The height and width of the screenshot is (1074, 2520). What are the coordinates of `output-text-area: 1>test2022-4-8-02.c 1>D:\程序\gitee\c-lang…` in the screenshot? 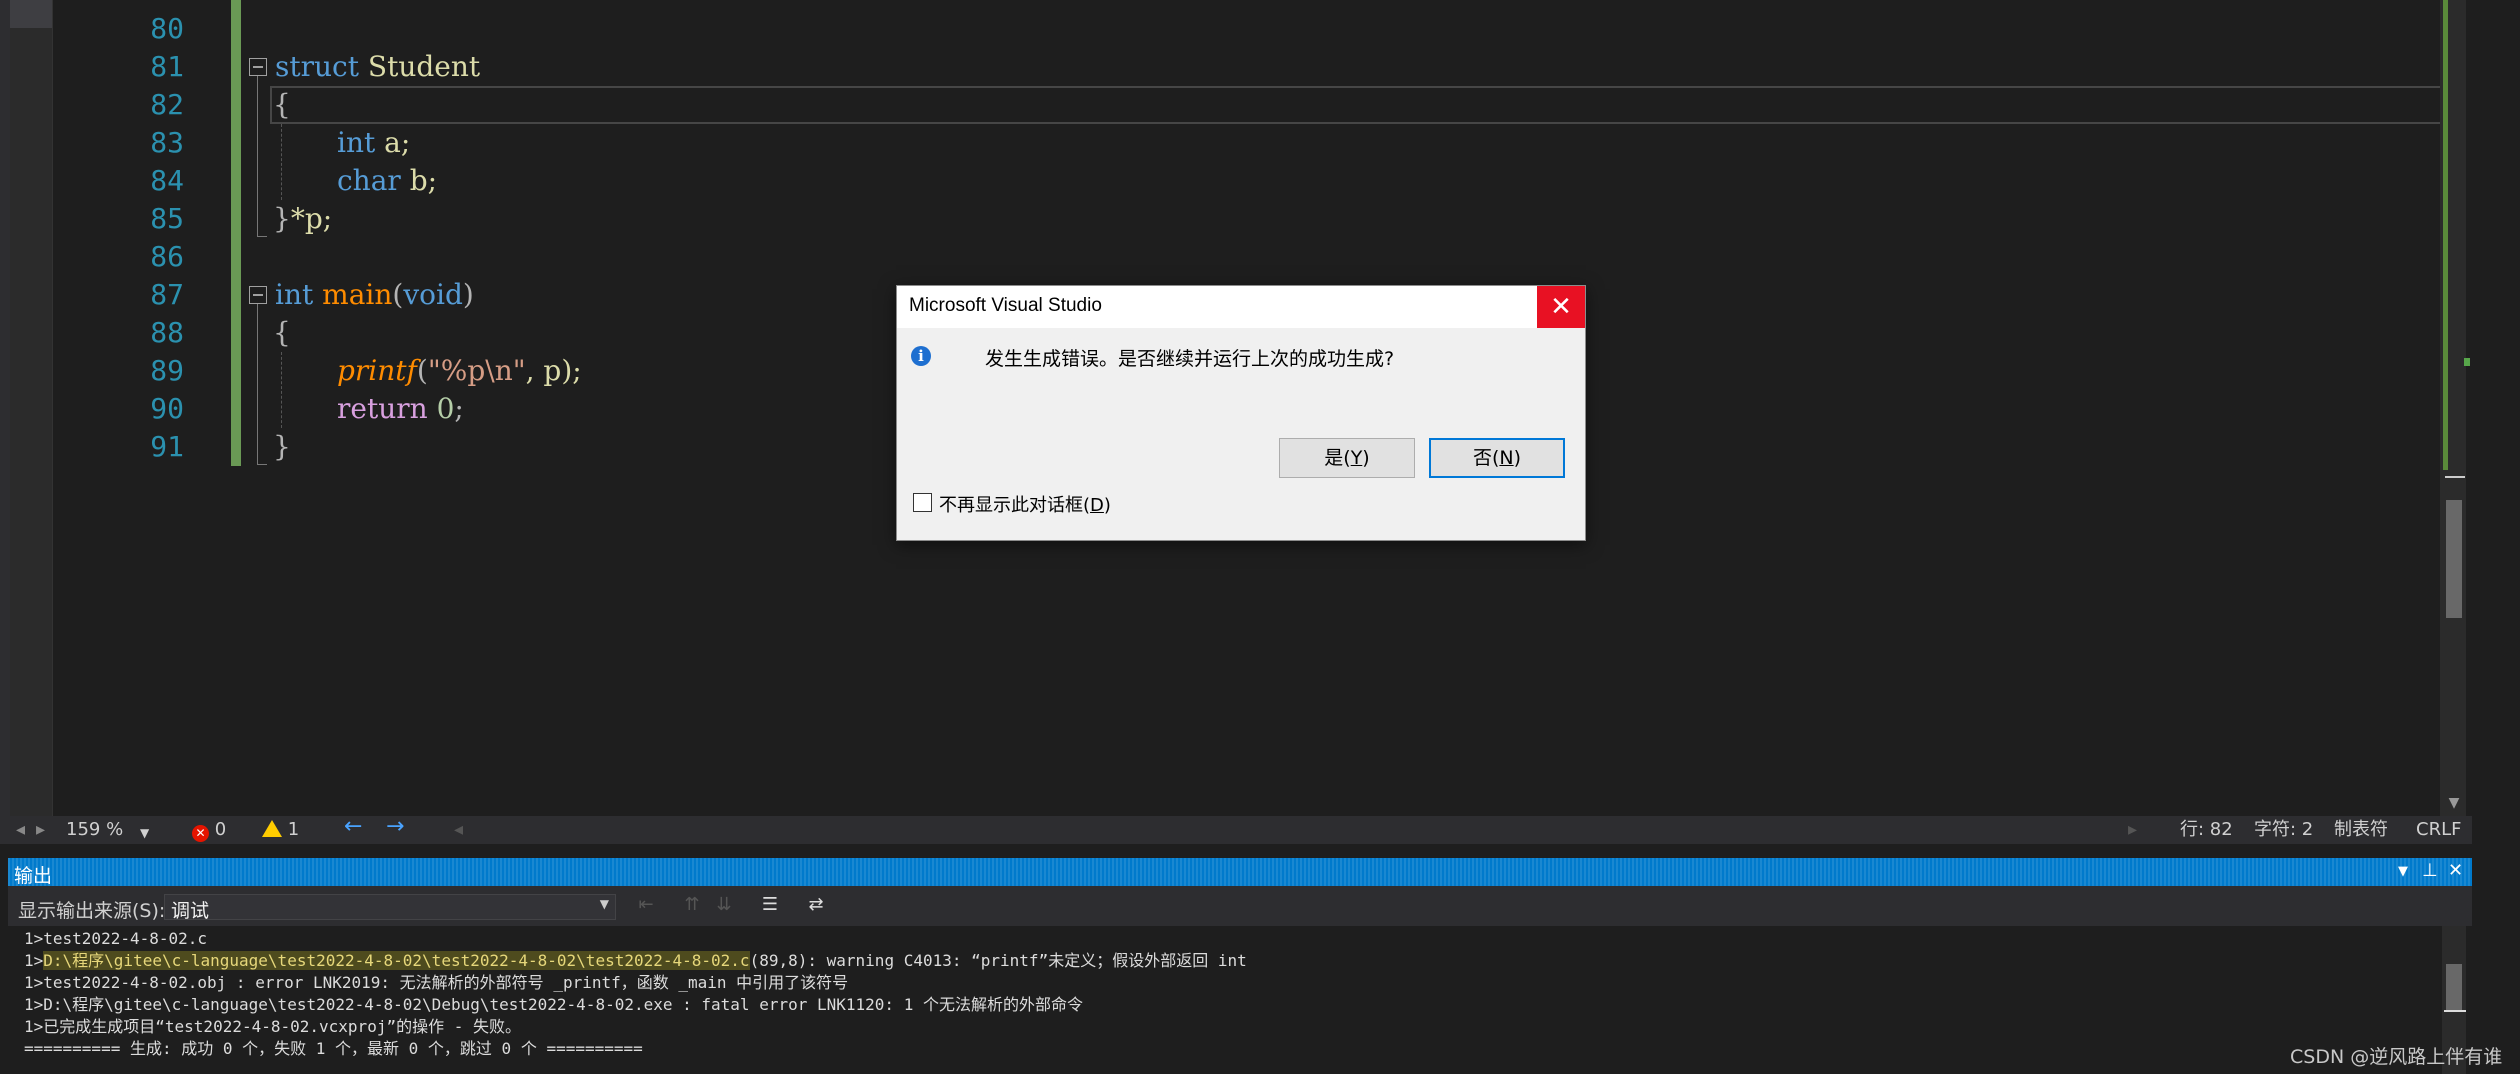 It's located at (1240, 1000).